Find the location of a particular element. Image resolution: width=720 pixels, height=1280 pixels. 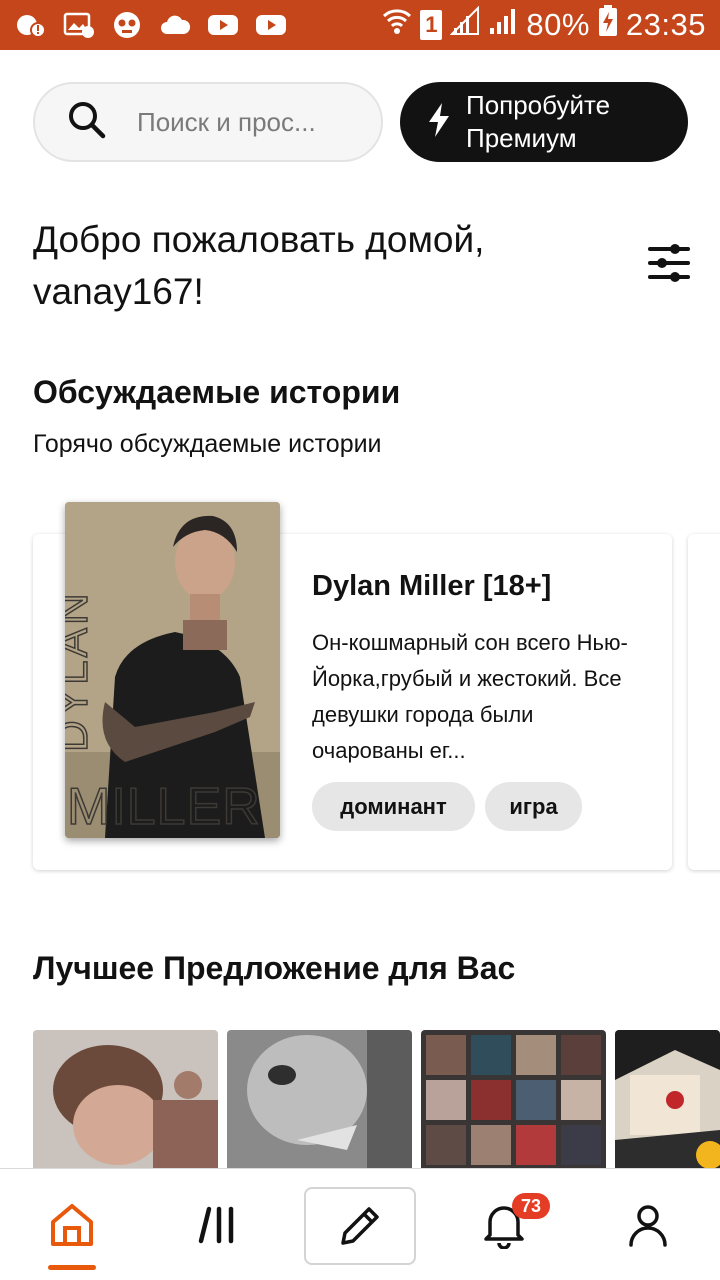

nav-library is located at coordinates (218, 1224).